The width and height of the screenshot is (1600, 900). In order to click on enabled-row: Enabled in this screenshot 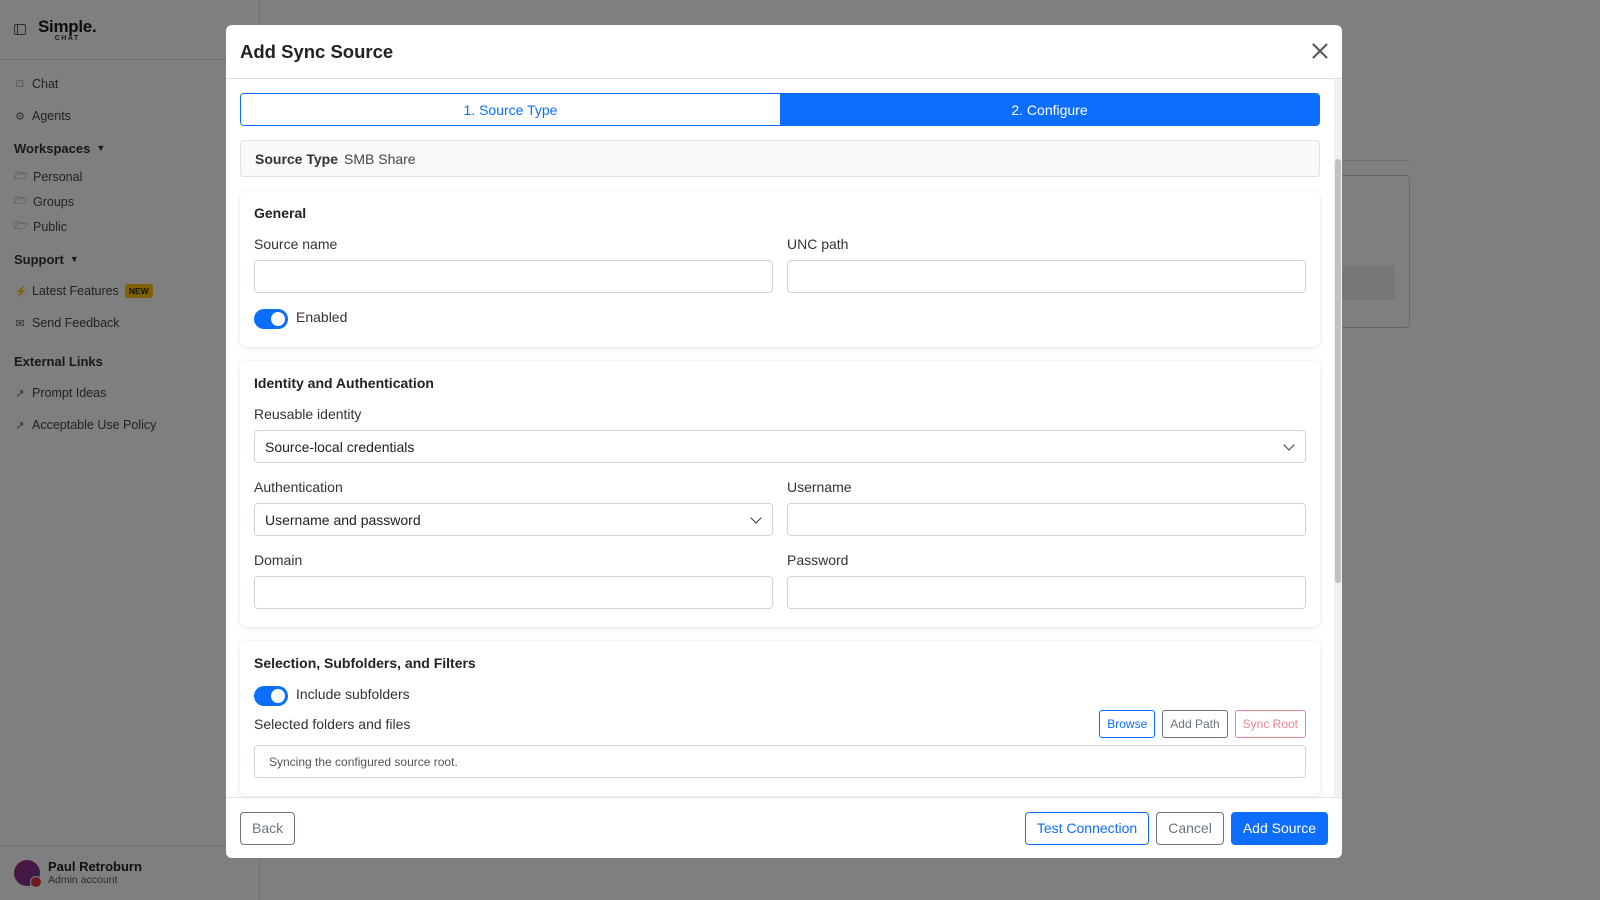, I will do `click(780, 319)`.